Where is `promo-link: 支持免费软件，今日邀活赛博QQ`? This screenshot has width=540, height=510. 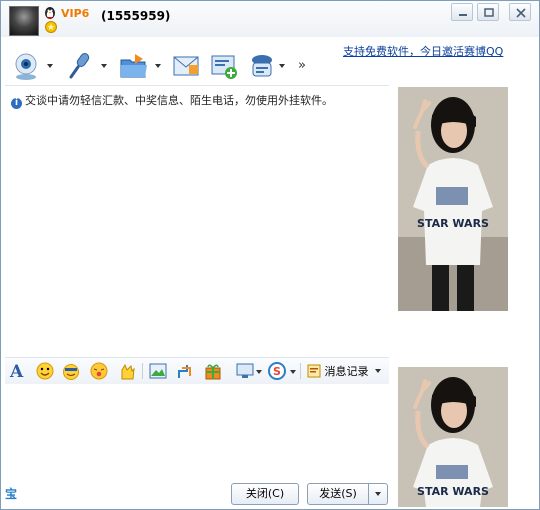
promo-link: 支持免费软件，今日邀活赛博QQ is located at coordinates (423, 51).